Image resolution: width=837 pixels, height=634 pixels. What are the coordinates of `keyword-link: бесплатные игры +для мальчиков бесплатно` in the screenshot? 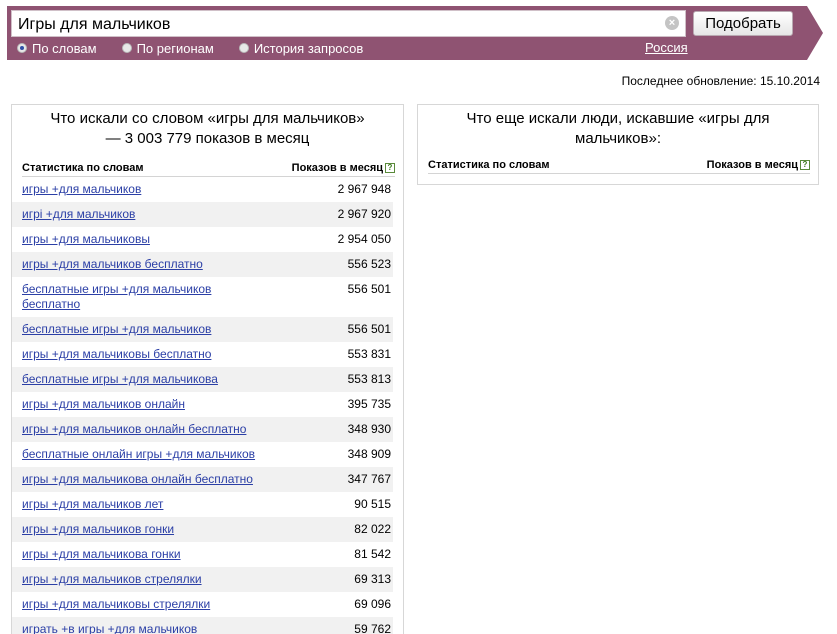 It's located at (142, 297).